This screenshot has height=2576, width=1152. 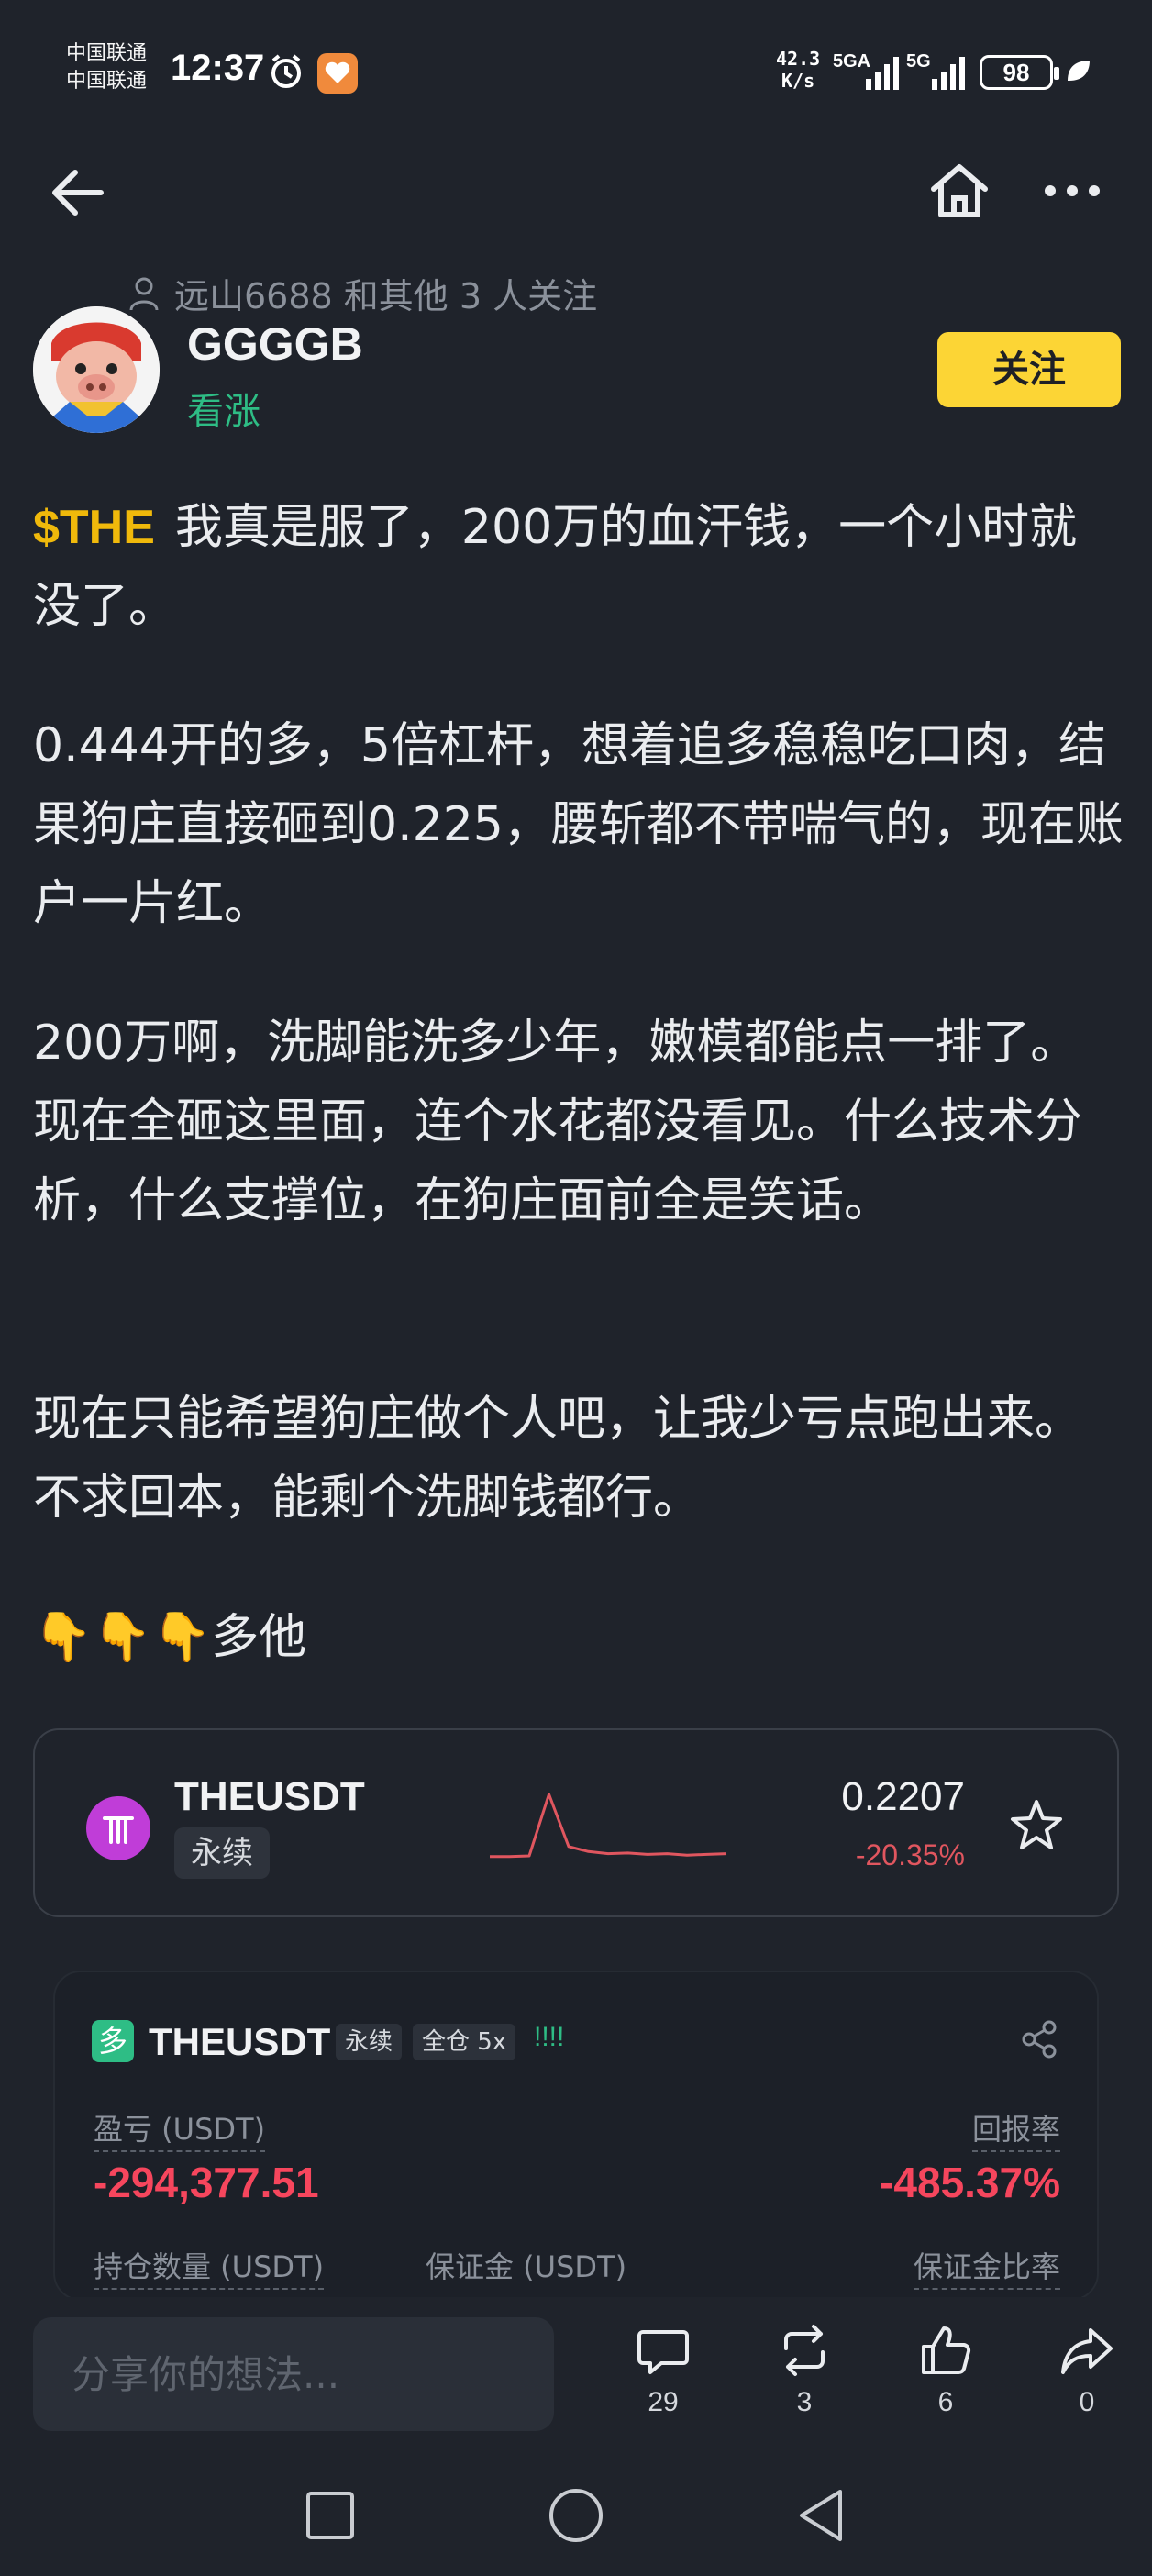 What do you see at coordinates (1079, 71) in the screenshot?
I see `leaf-icon` at bounding box center [1079, 71].